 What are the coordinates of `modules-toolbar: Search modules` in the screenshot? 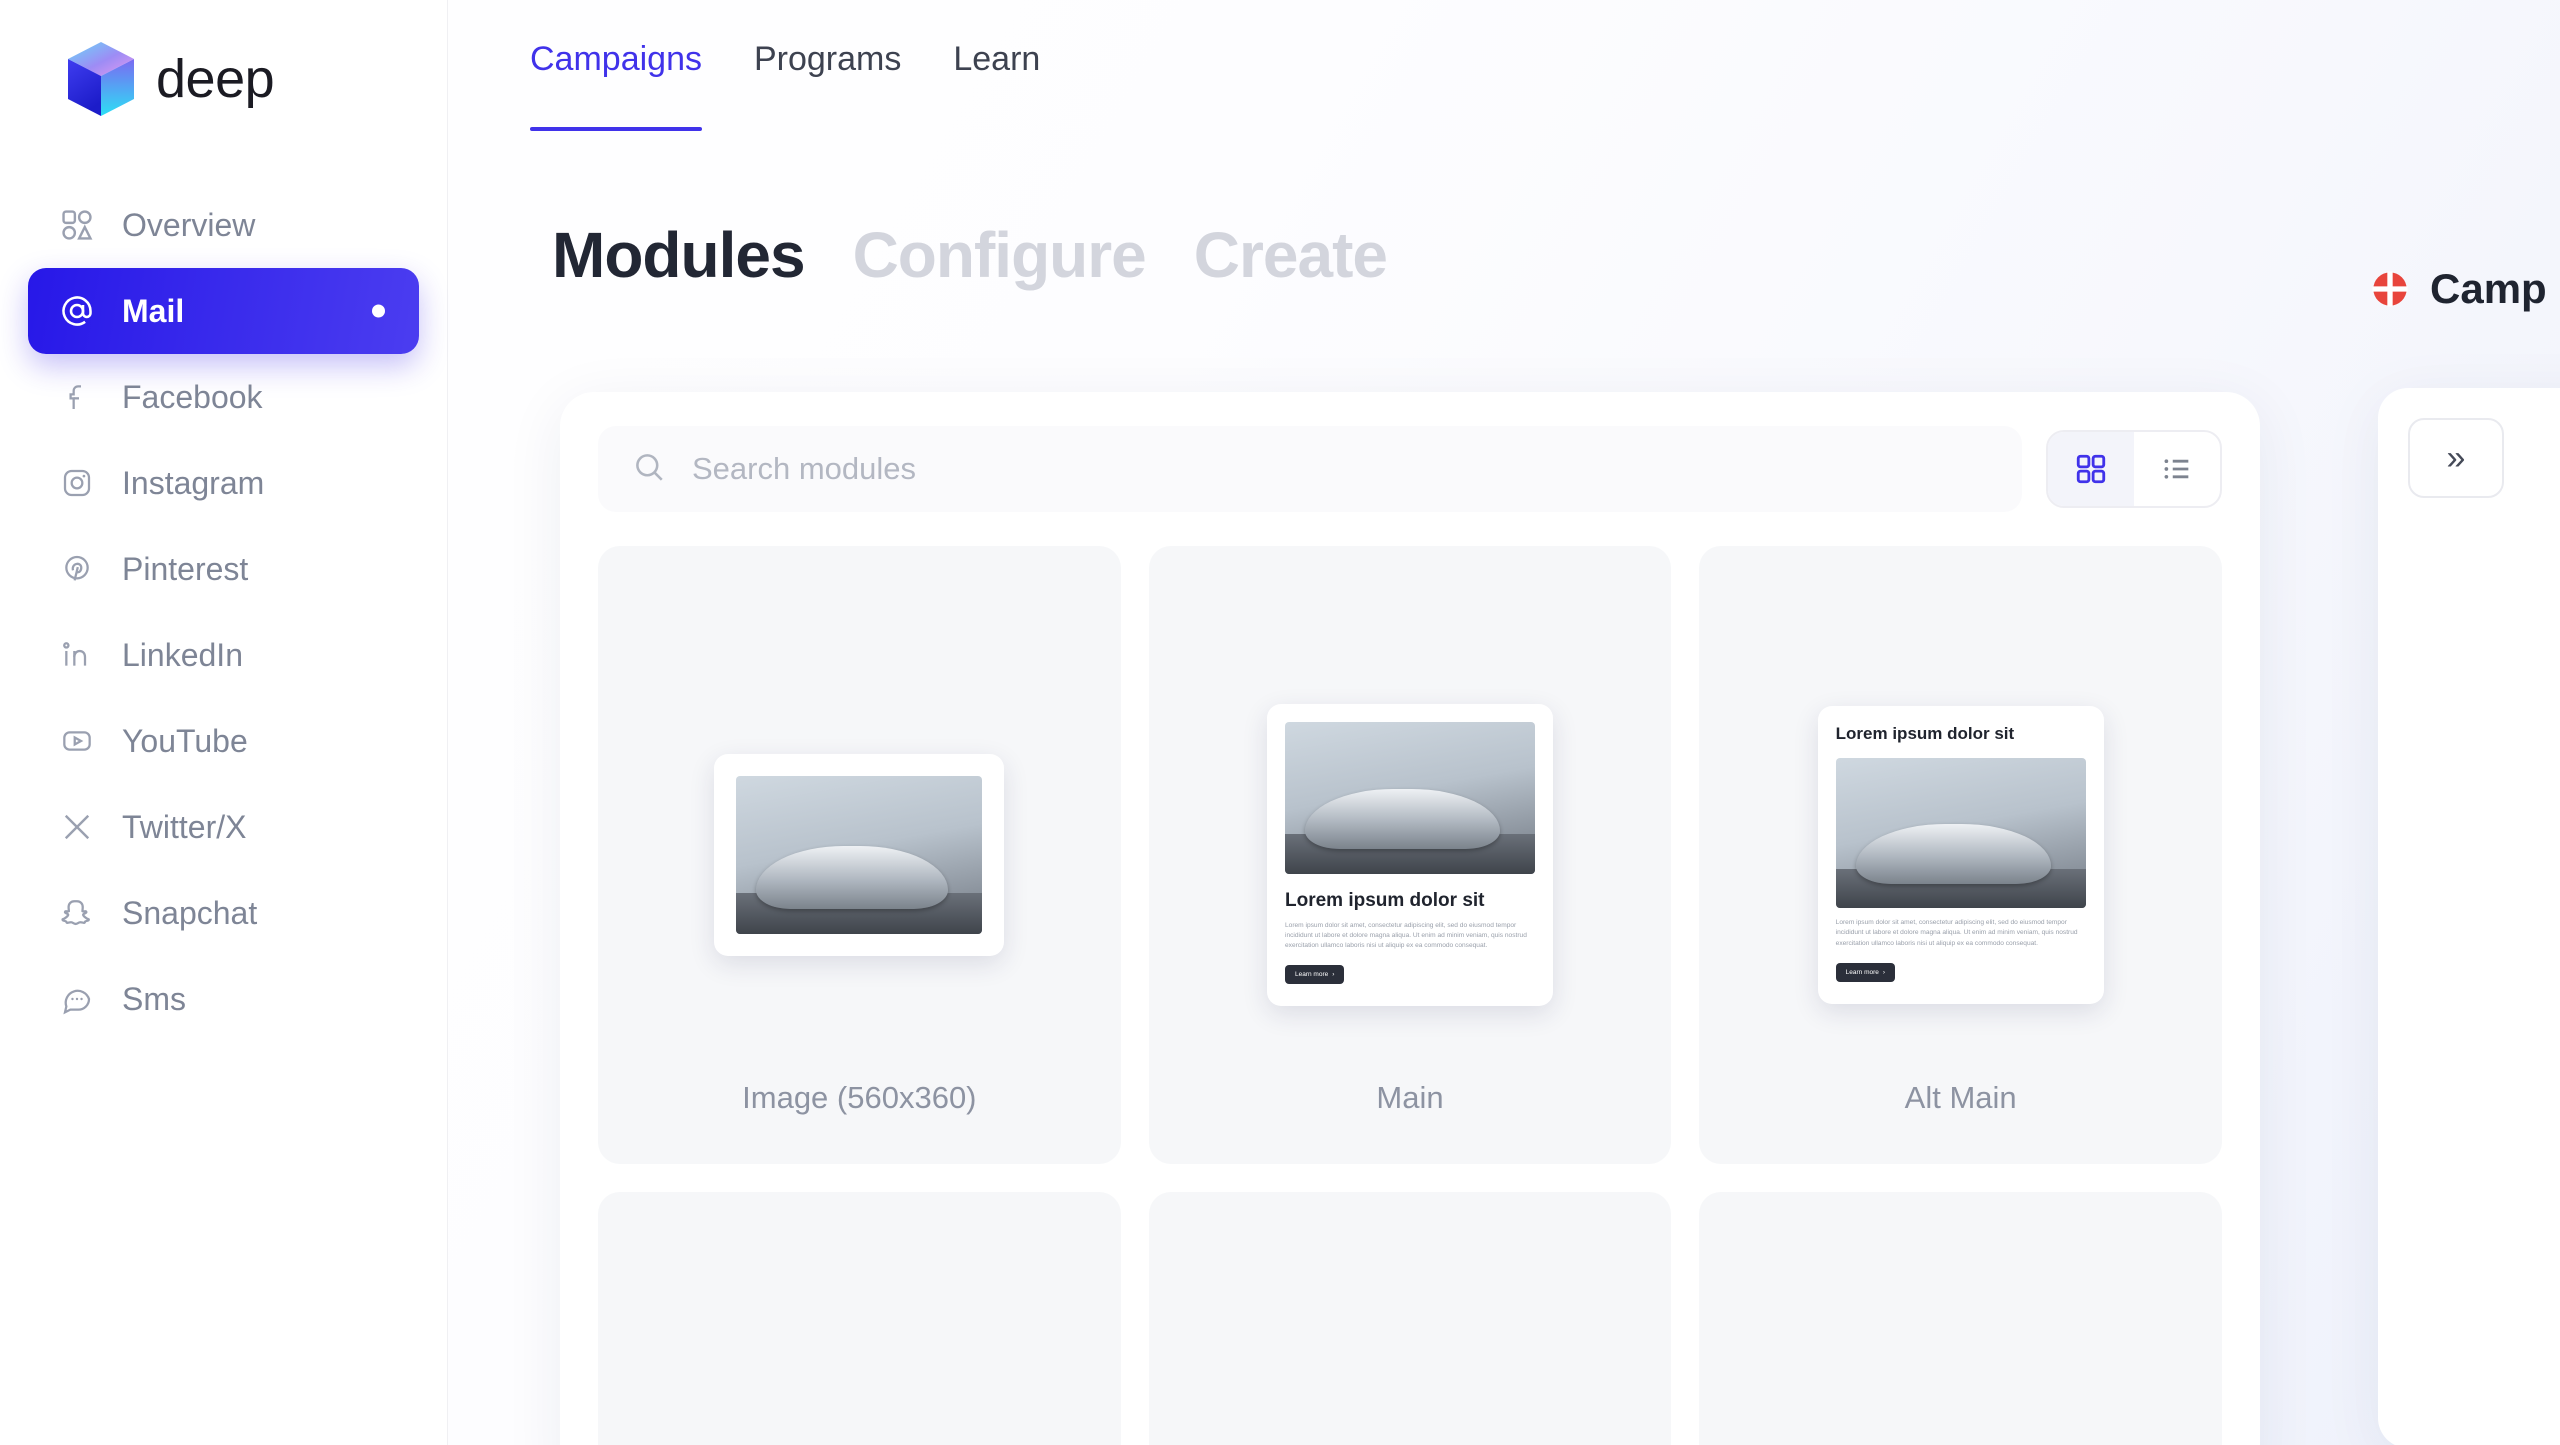 It's located at (1410, 469).